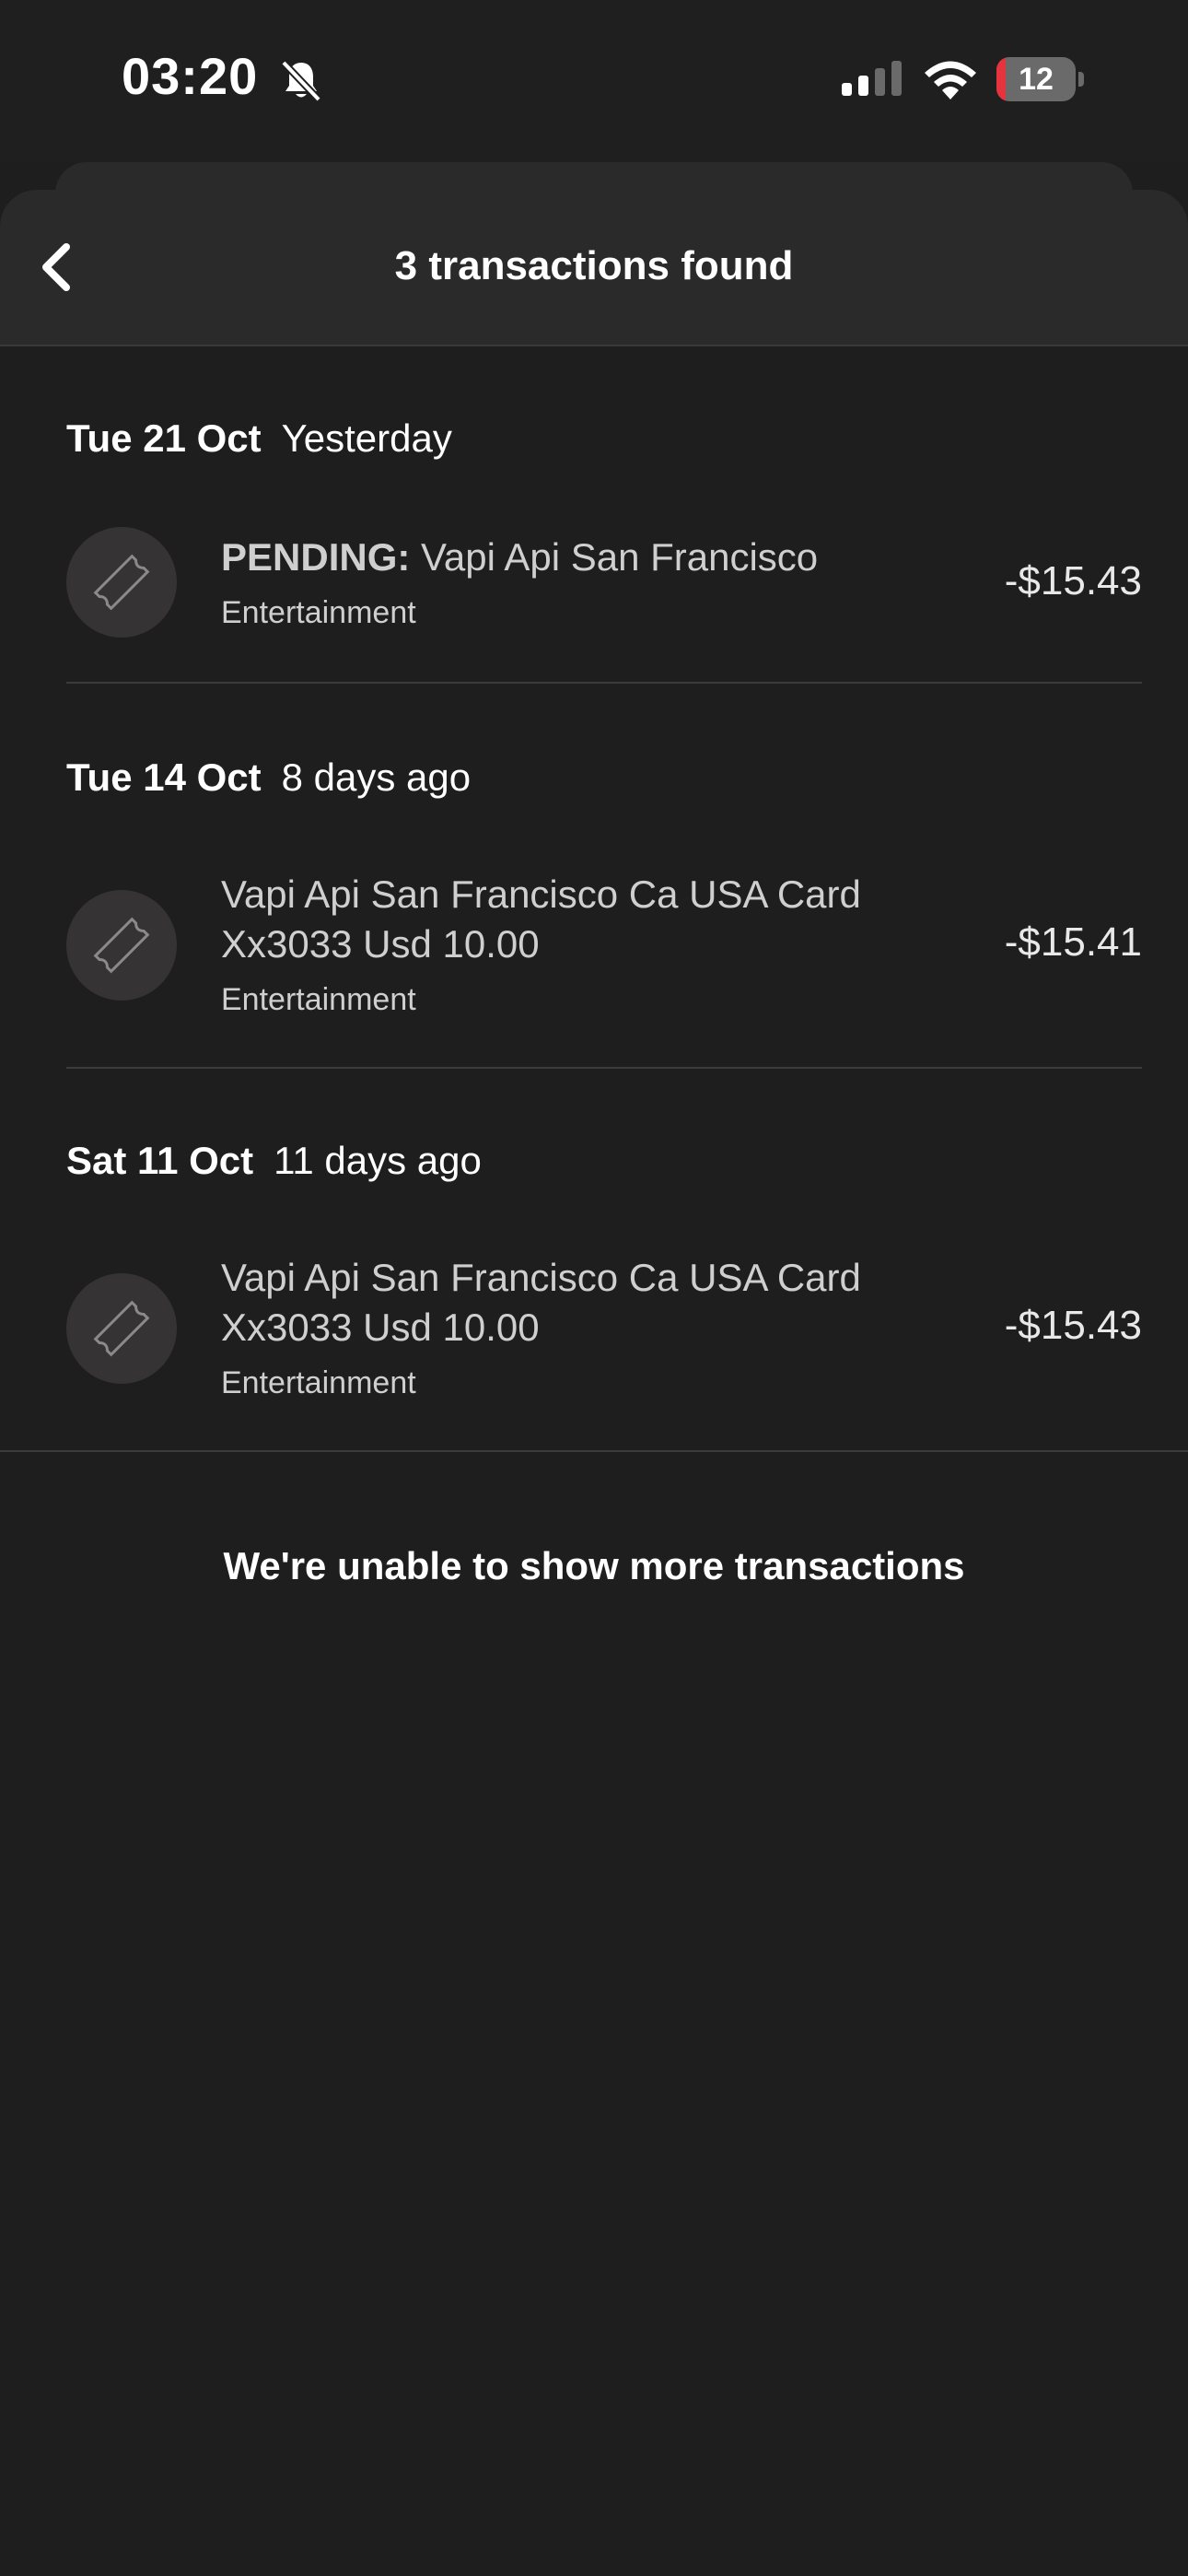  Describe the element at coordinates (366, 438) in the screenshot. I see `relative-date-label: Yesterday` at that location.